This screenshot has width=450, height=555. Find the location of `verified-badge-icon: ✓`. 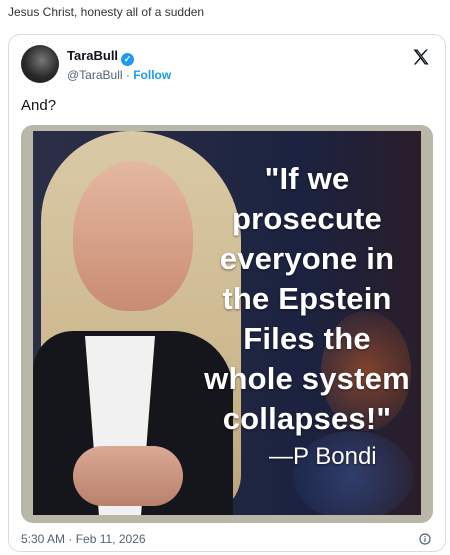

verified-badge-icon: ✓ is located at coordinates (128, 59).